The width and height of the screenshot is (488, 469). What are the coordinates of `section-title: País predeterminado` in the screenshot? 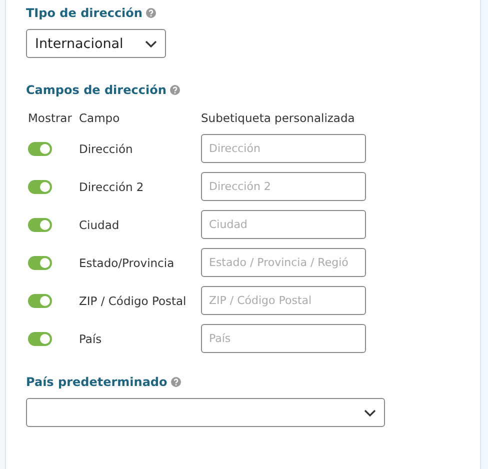 It's located at (97, 382).